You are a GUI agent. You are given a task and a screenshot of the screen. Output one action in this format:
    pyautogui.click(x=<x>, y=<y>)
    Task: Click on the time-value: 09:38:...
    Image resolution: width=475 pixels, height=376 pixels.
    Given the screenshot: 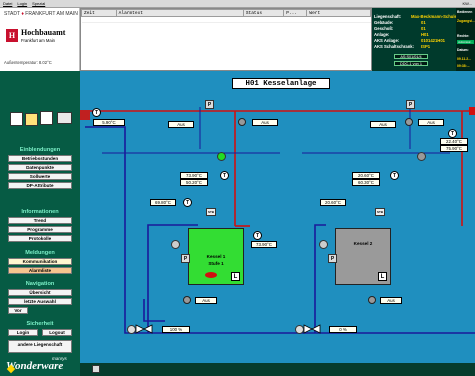 What is the action you would take?
    pyautogui.click(x=463, y=66)
    